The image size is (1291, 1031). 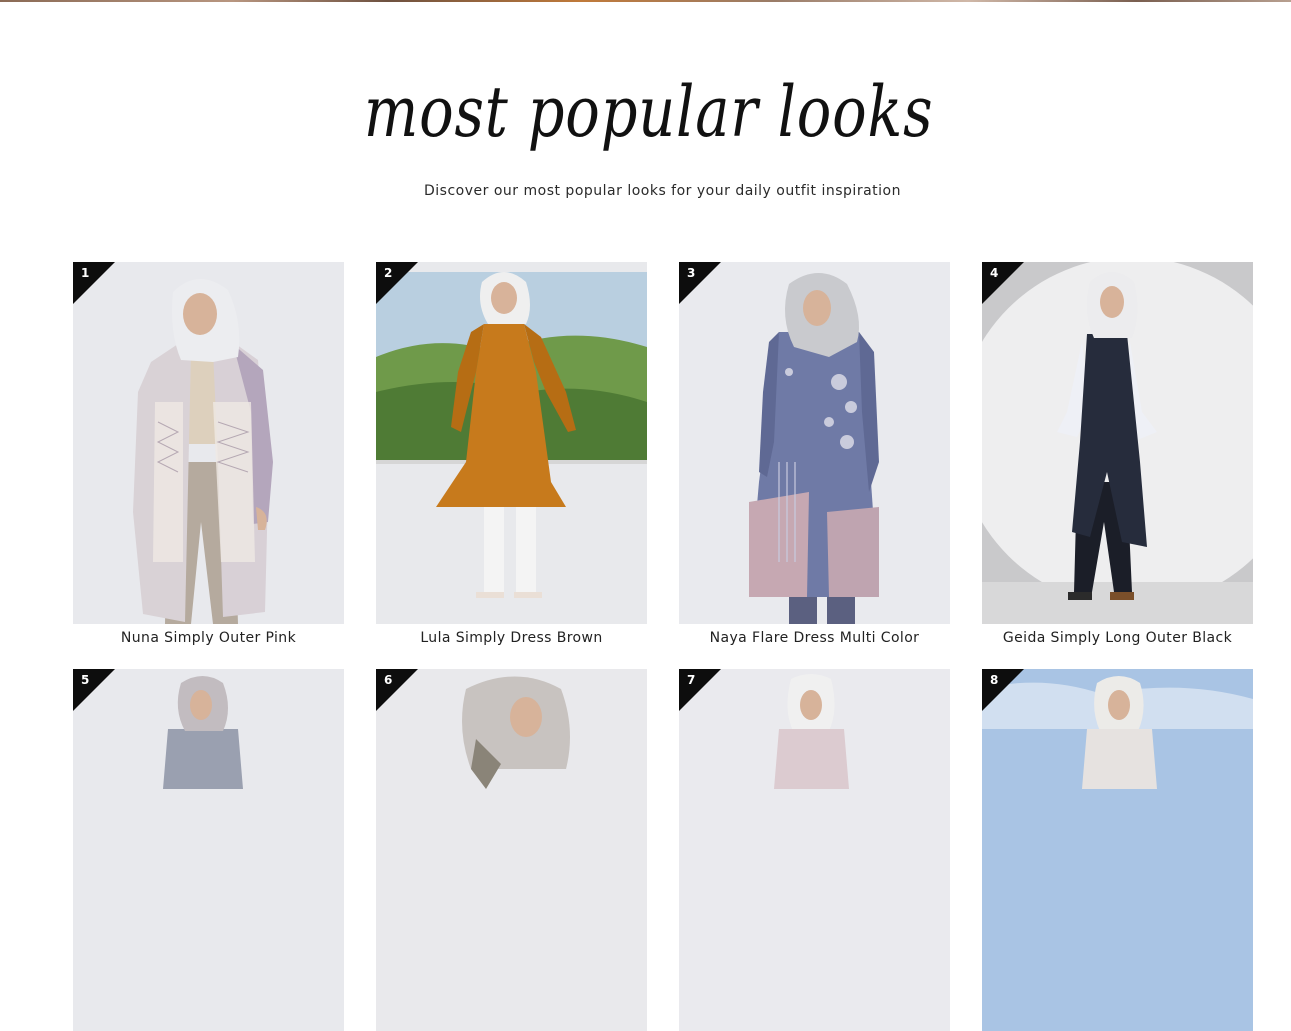 I want to click on product-card: 4 Geida Simply Long Outer Black, so click(x=1117, y=454).